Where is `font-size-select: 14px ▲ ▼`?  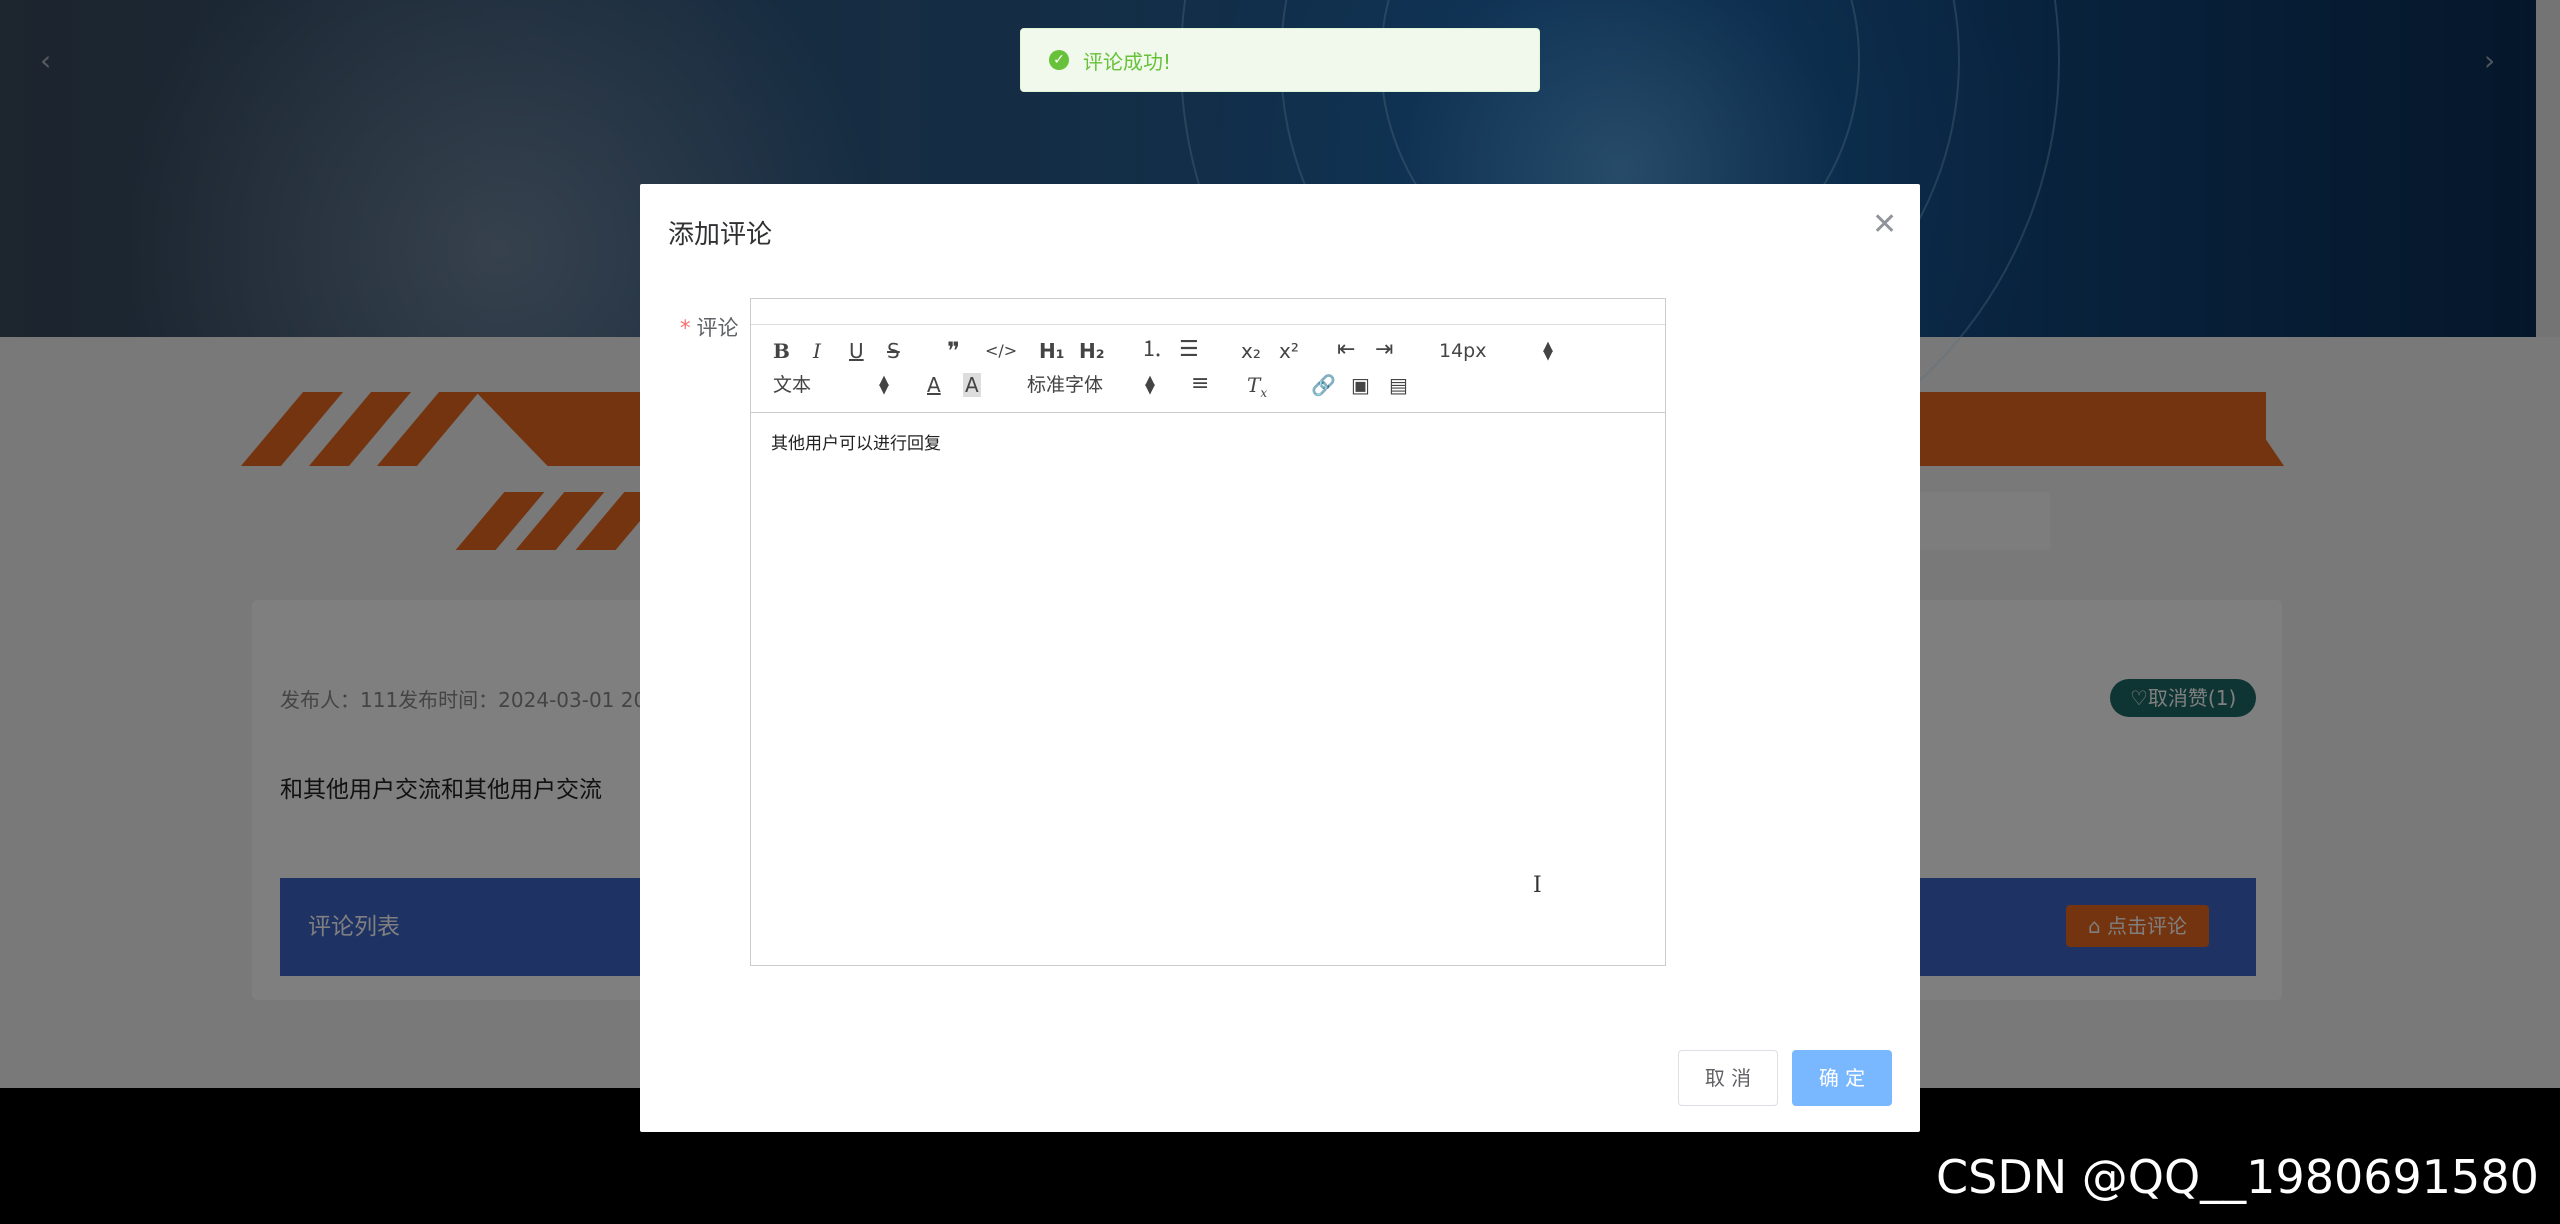
font-size-select: 14px ▲ ▼ is located at coordinates (1498, 351).